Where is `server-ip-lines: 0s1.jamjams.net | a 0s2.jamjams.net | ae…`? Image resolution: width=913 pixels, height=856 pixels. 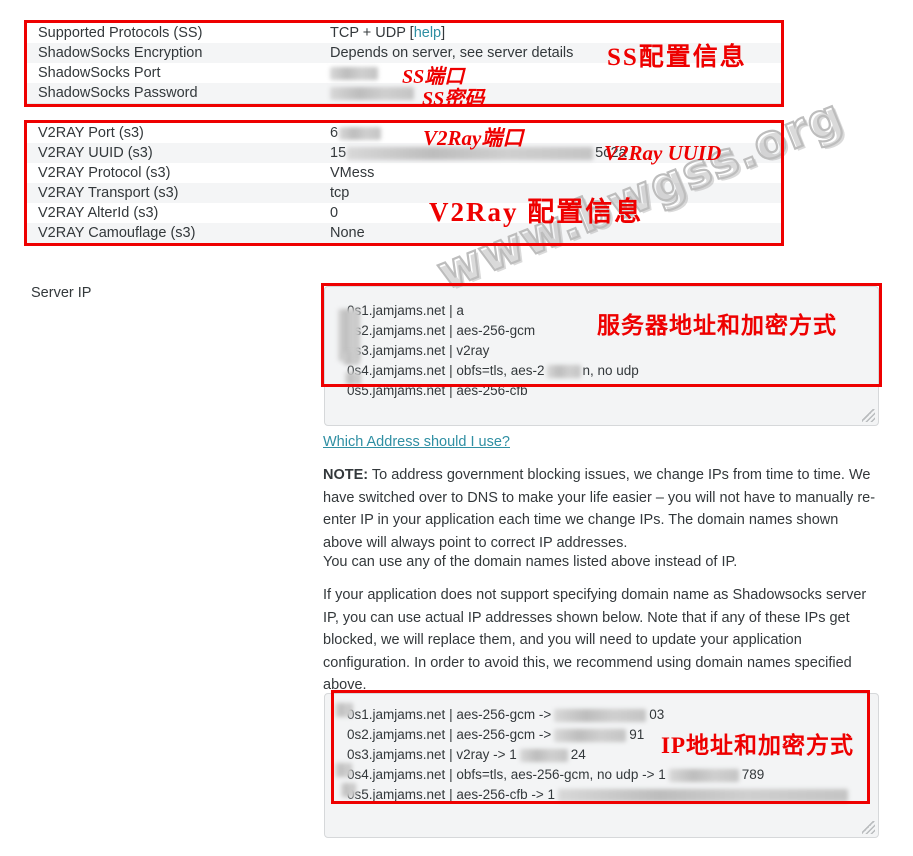
server-ip-lines: 0s1.jamjams.net | a 0s2.jamjams.net | ae… is located at coordinates (601, 344).